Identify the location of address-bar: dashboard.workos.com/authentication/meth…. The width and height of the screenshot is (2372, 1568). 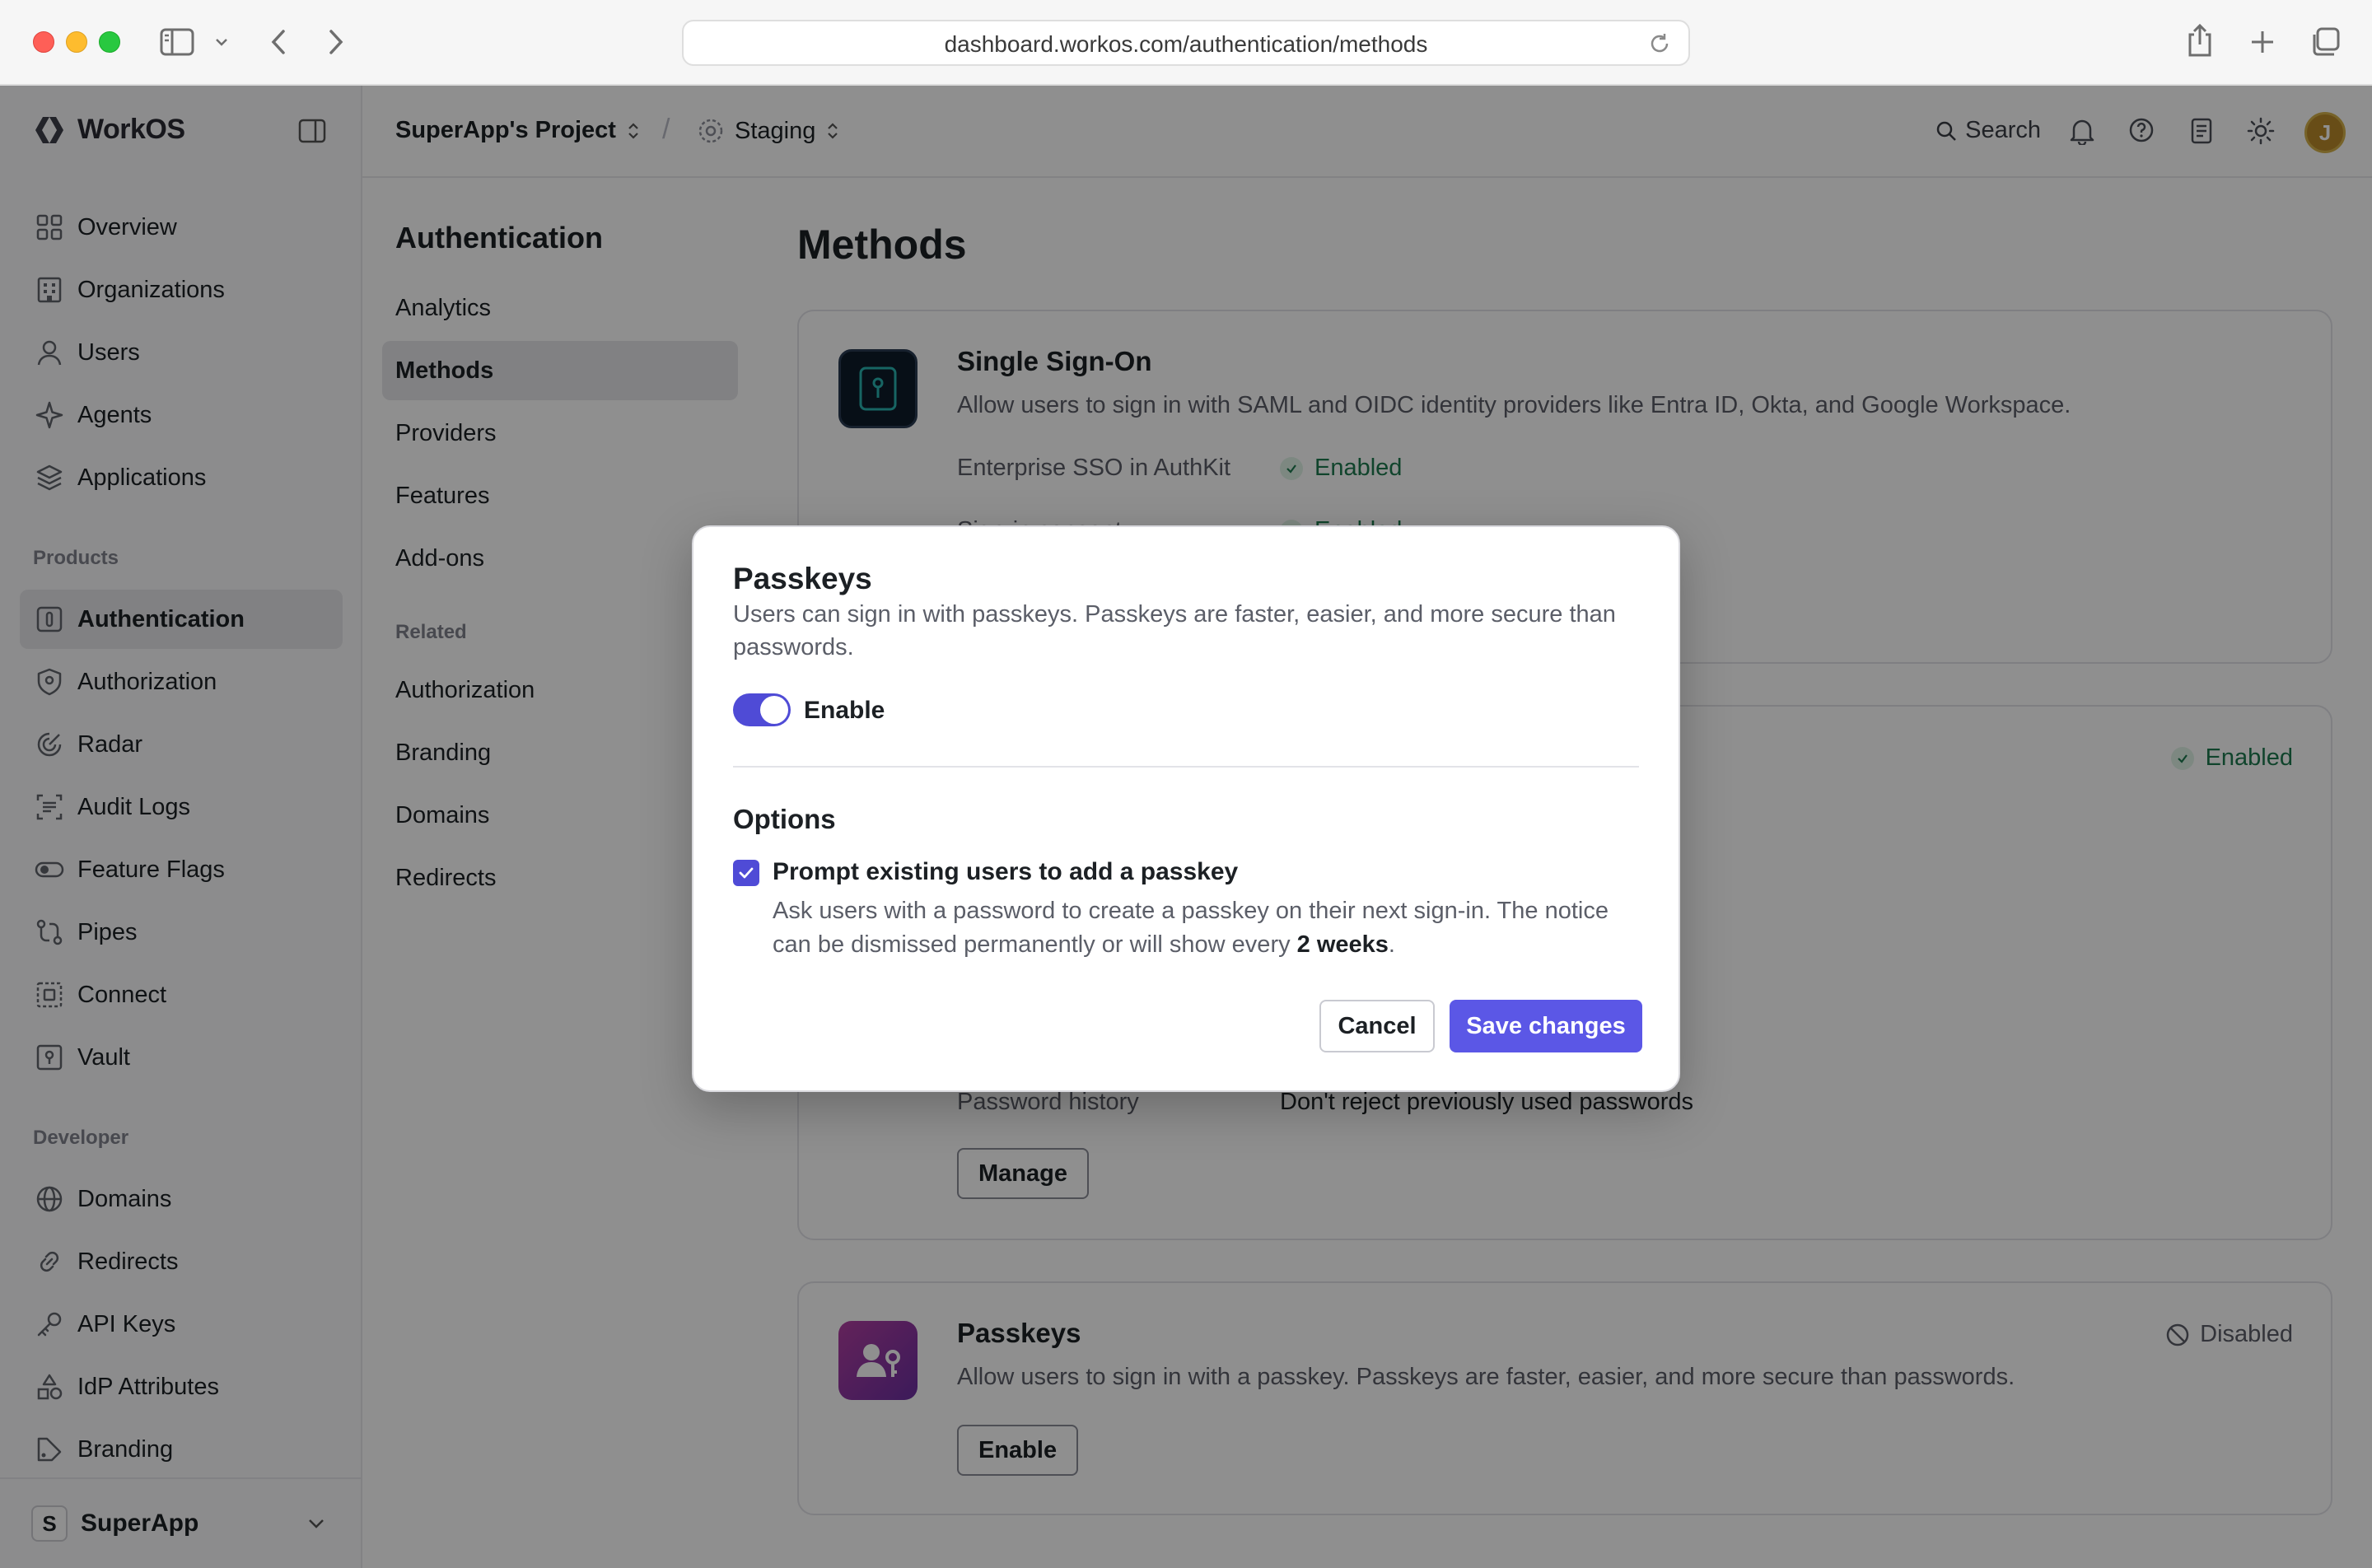
(1186, 43).